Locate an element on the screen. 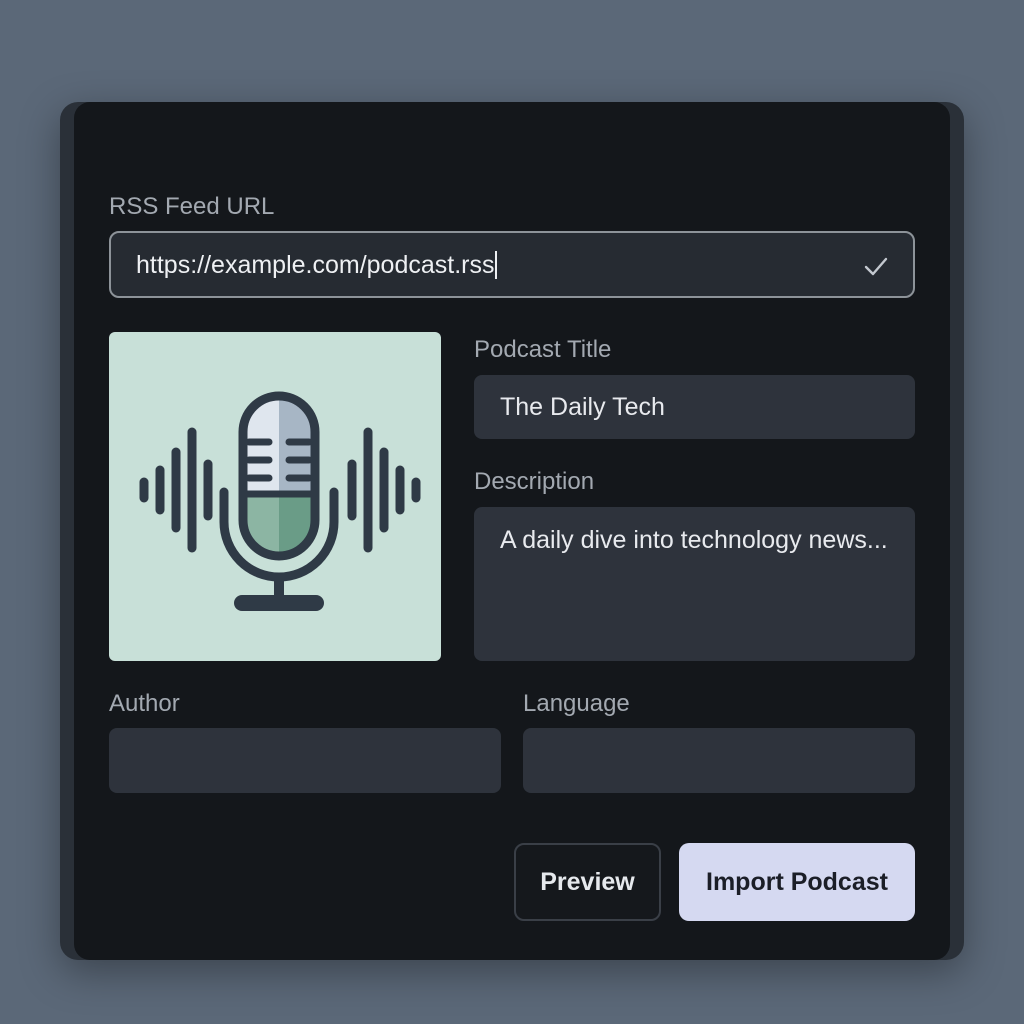  podcast-title-value: The Daily Tech is located at coordinates (582, 407).